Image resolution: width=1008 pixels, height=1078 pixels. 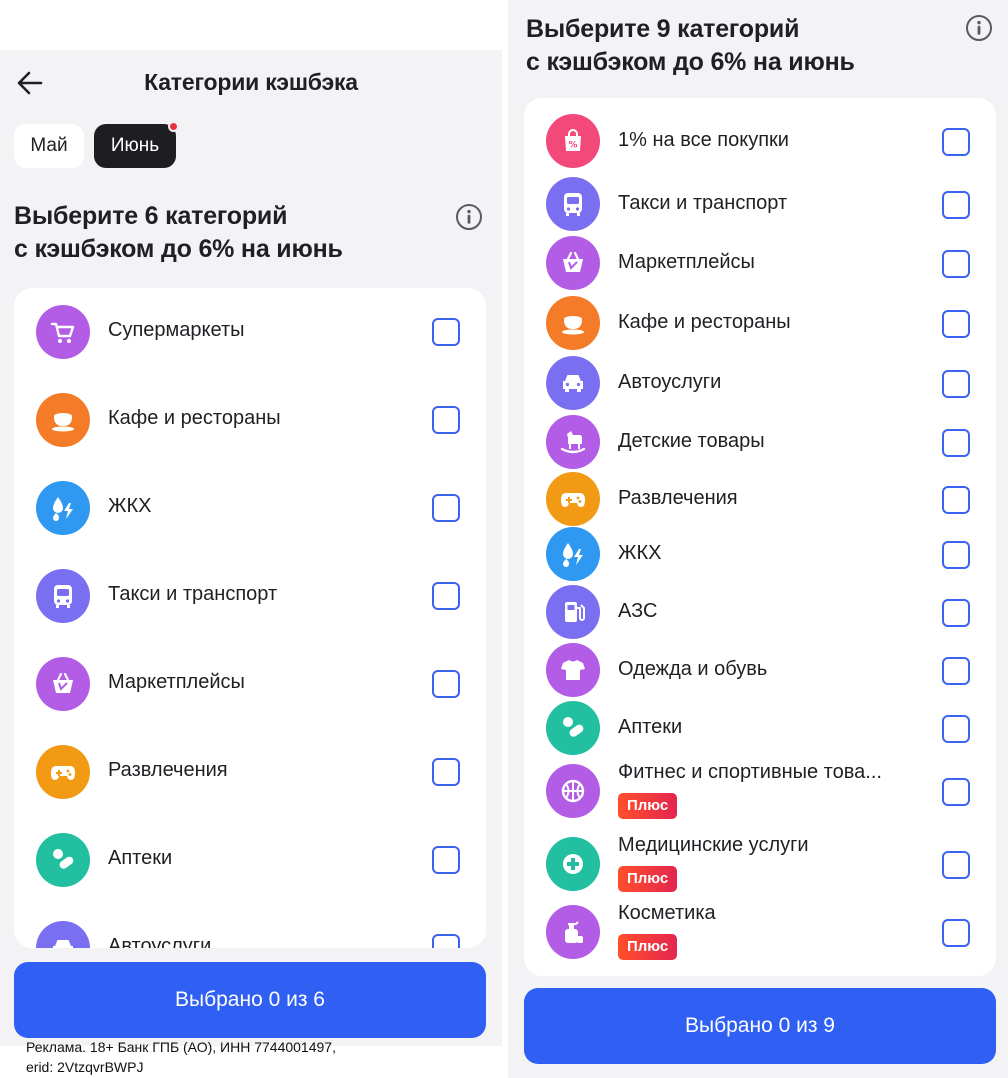 I want to click on category-label: Автоуслуги, so click(x=670, y=382).